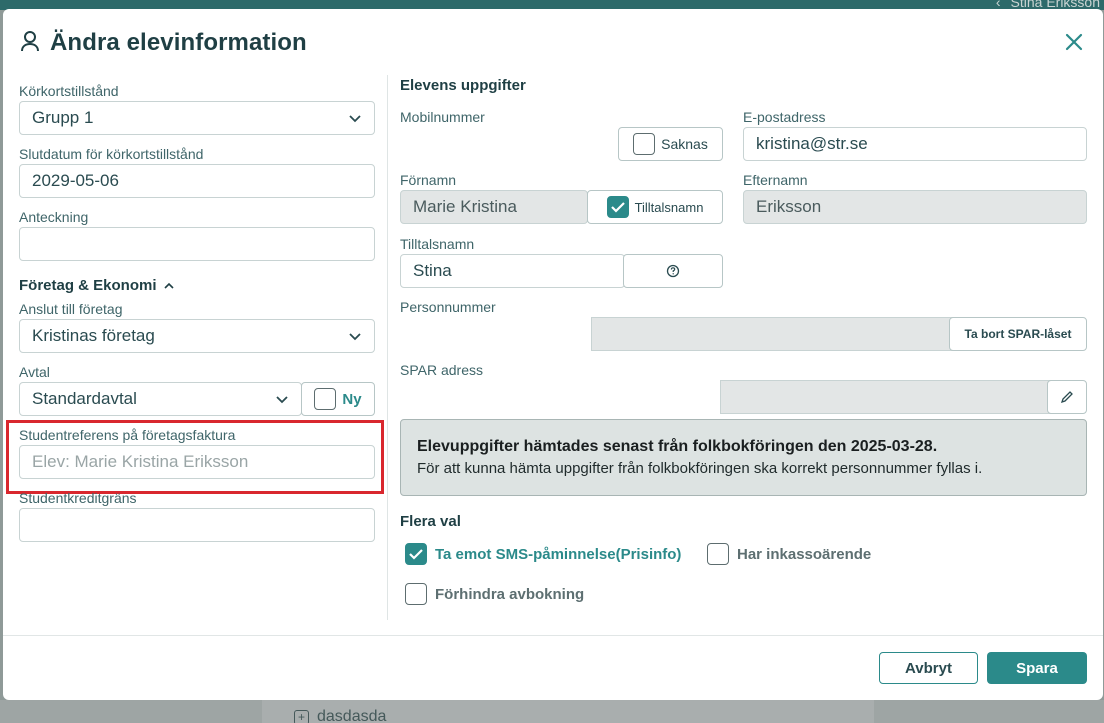 This screenshot has width=1104, height=723. I want to click on email-input: kristina@str.se, so click(915, 144).